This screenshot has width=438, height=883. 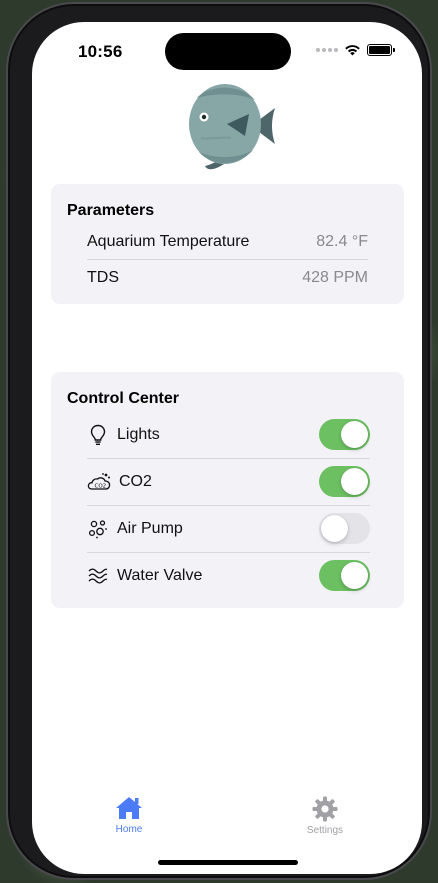 What do you see at coordinates (129, 829) in the screenshot?
I see `tab-home-label: Home` at bounding box center [129, 829].